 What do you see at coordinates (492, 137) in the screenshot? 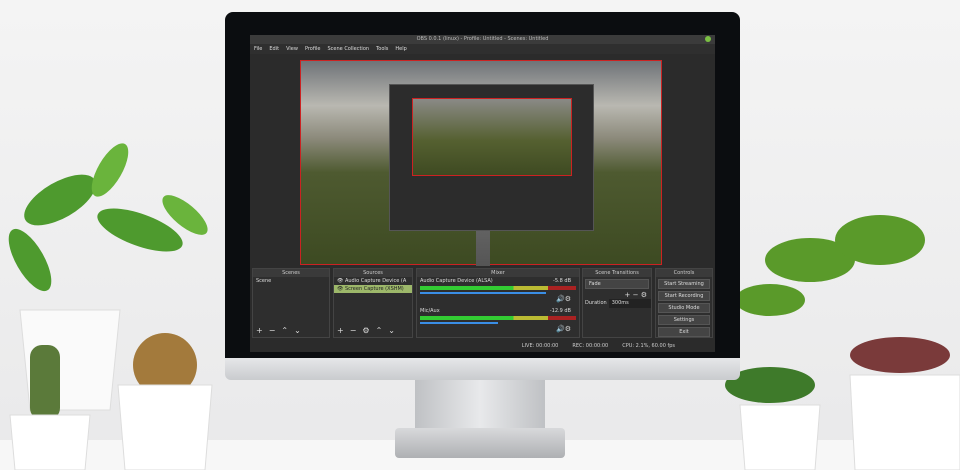
I see `nested-preview-canvas` at bounding box center [492, 137].